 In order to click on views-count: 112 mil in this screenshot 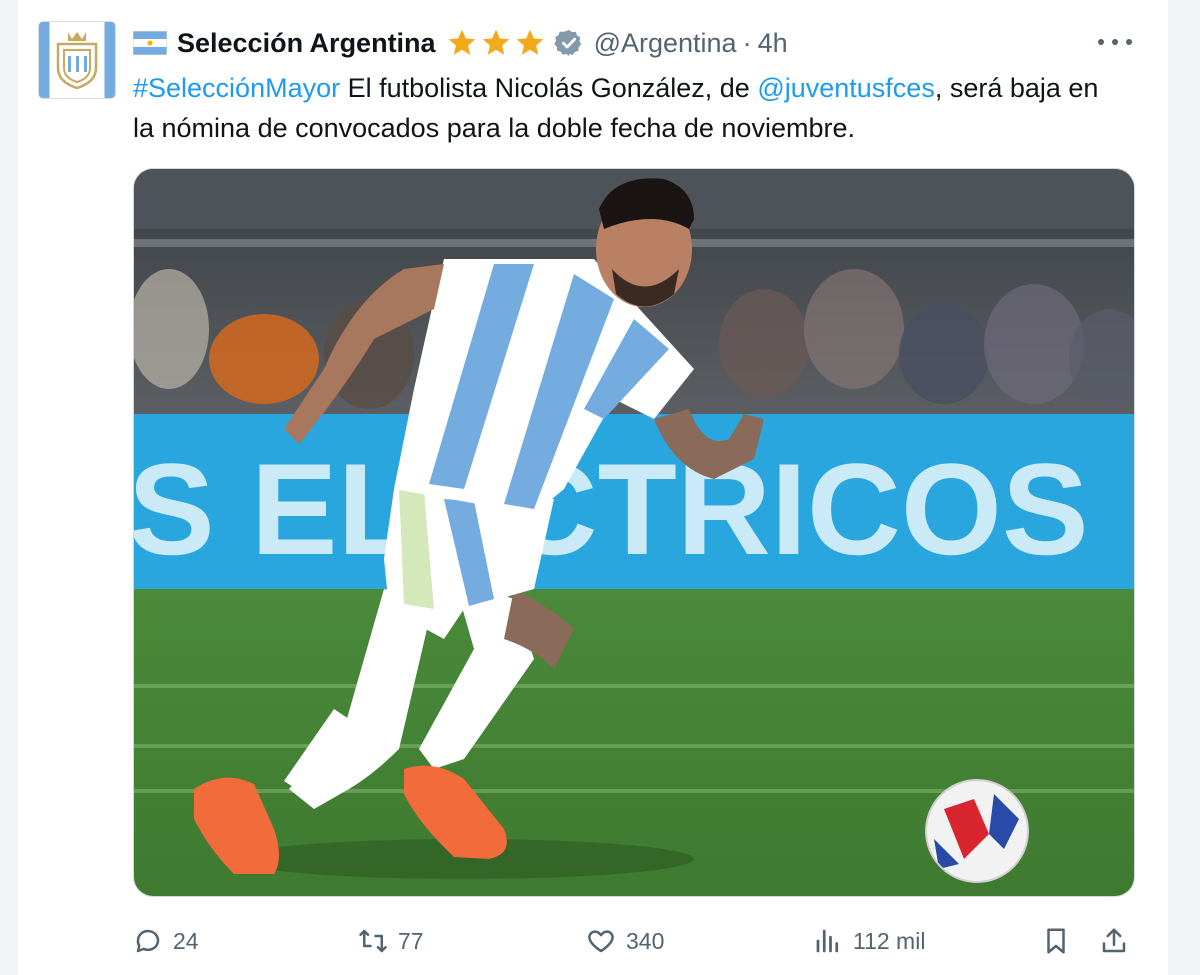, I will do `click(889, 940)`.